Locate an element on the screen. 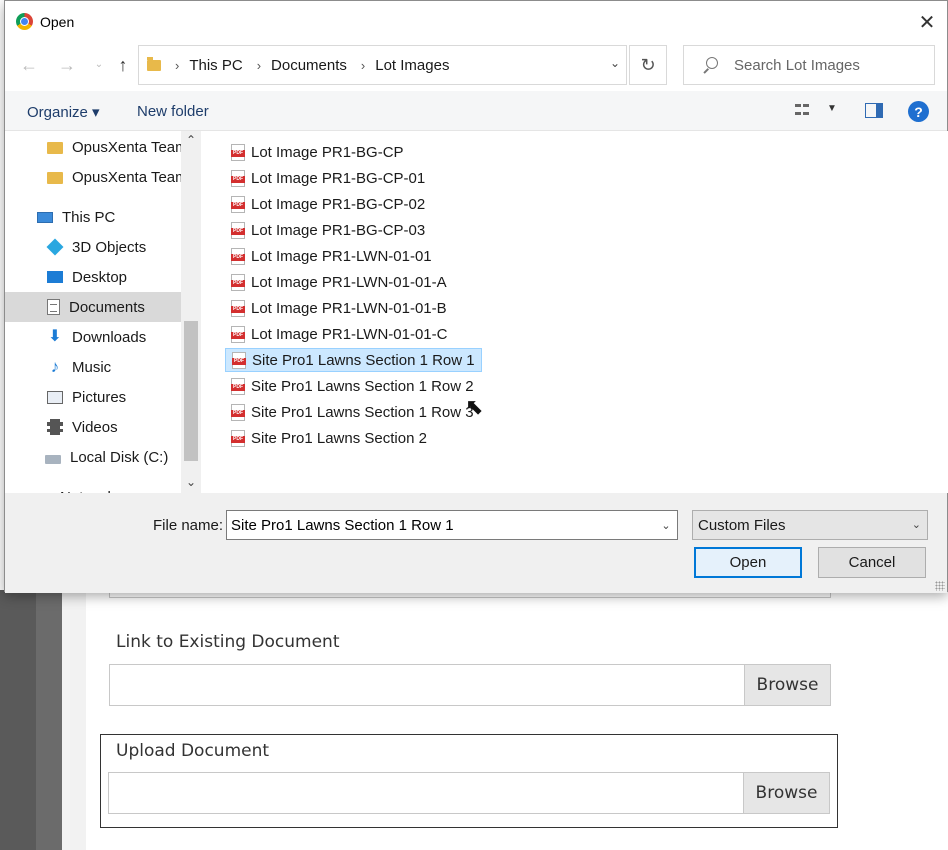  file-item: Lot Image PR1-BG-CP-01 is located at coordinates (328, 178).